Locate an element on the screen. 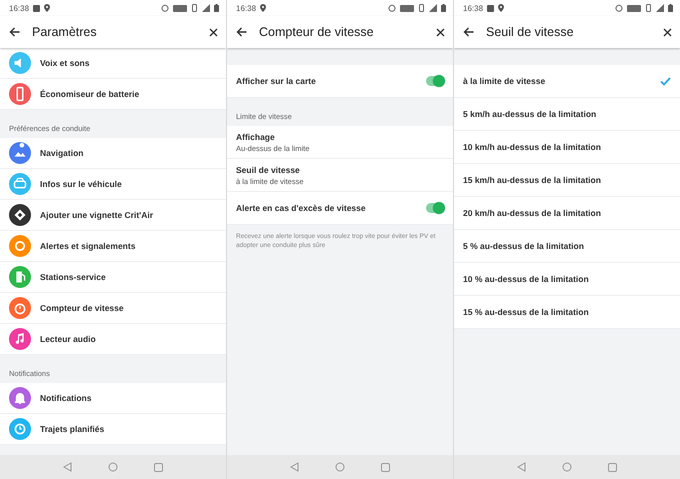 This screenshot has width=680, height=479. menu-item: Alertes et signalements is located at coordinates (113, 246).